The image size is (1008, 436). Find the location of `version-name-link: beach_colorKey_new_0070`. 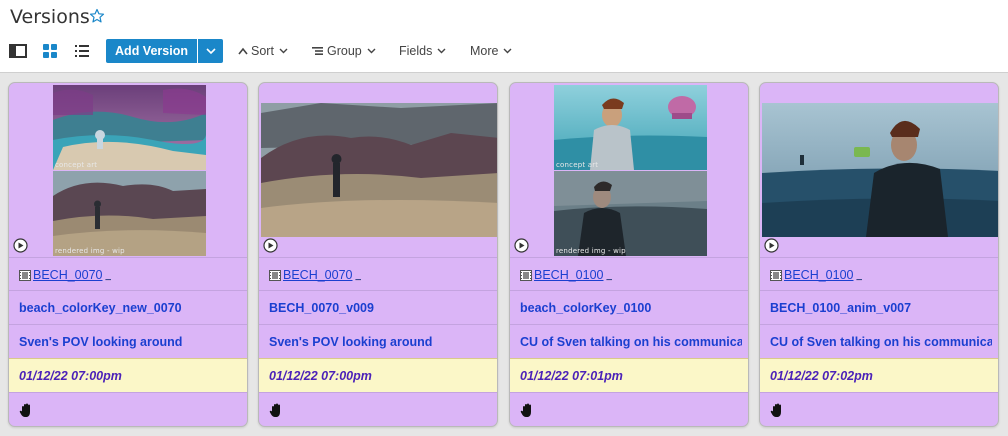

version-name-link: beach_colorKey_new_0070 is located at coordinates (100, 308).